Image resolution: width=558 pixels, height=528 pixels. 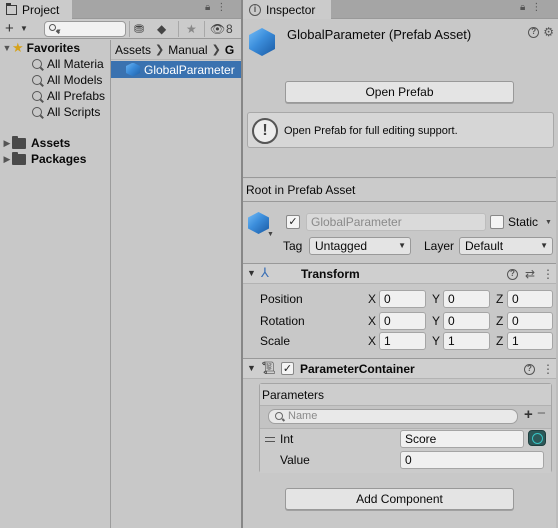 I want to click on root-in-prefab-label: Root in Prefab Asset, so click(x=400, y=190).